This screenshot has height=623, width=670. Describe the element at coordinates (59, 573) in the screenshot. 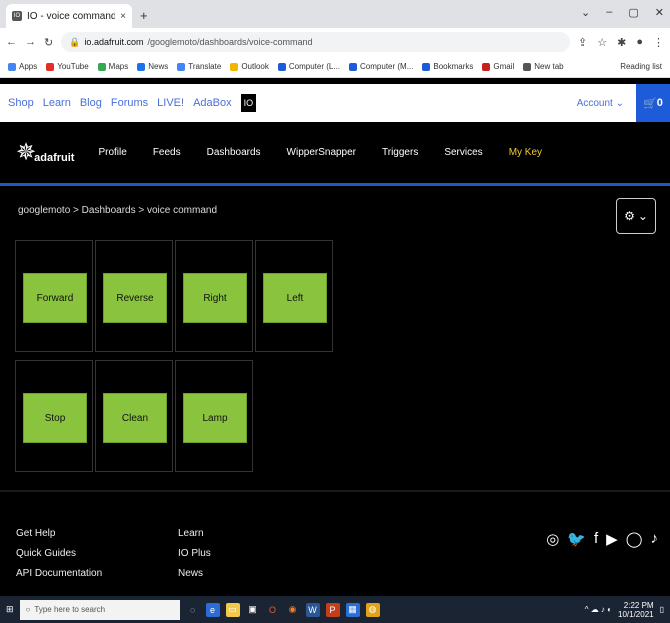

I see `footer-link: API Documentation` at that location.